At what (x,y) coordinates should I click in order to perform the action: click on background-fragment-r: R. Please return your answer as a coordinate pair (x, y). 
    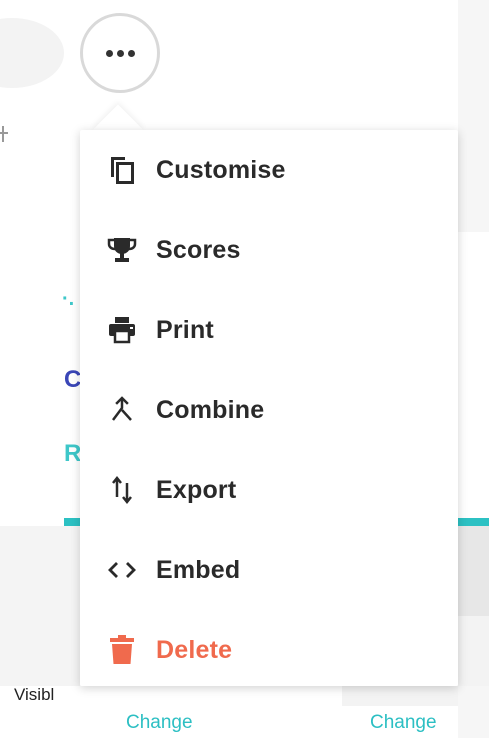
    Looking at the image, I should click on (73, 453).